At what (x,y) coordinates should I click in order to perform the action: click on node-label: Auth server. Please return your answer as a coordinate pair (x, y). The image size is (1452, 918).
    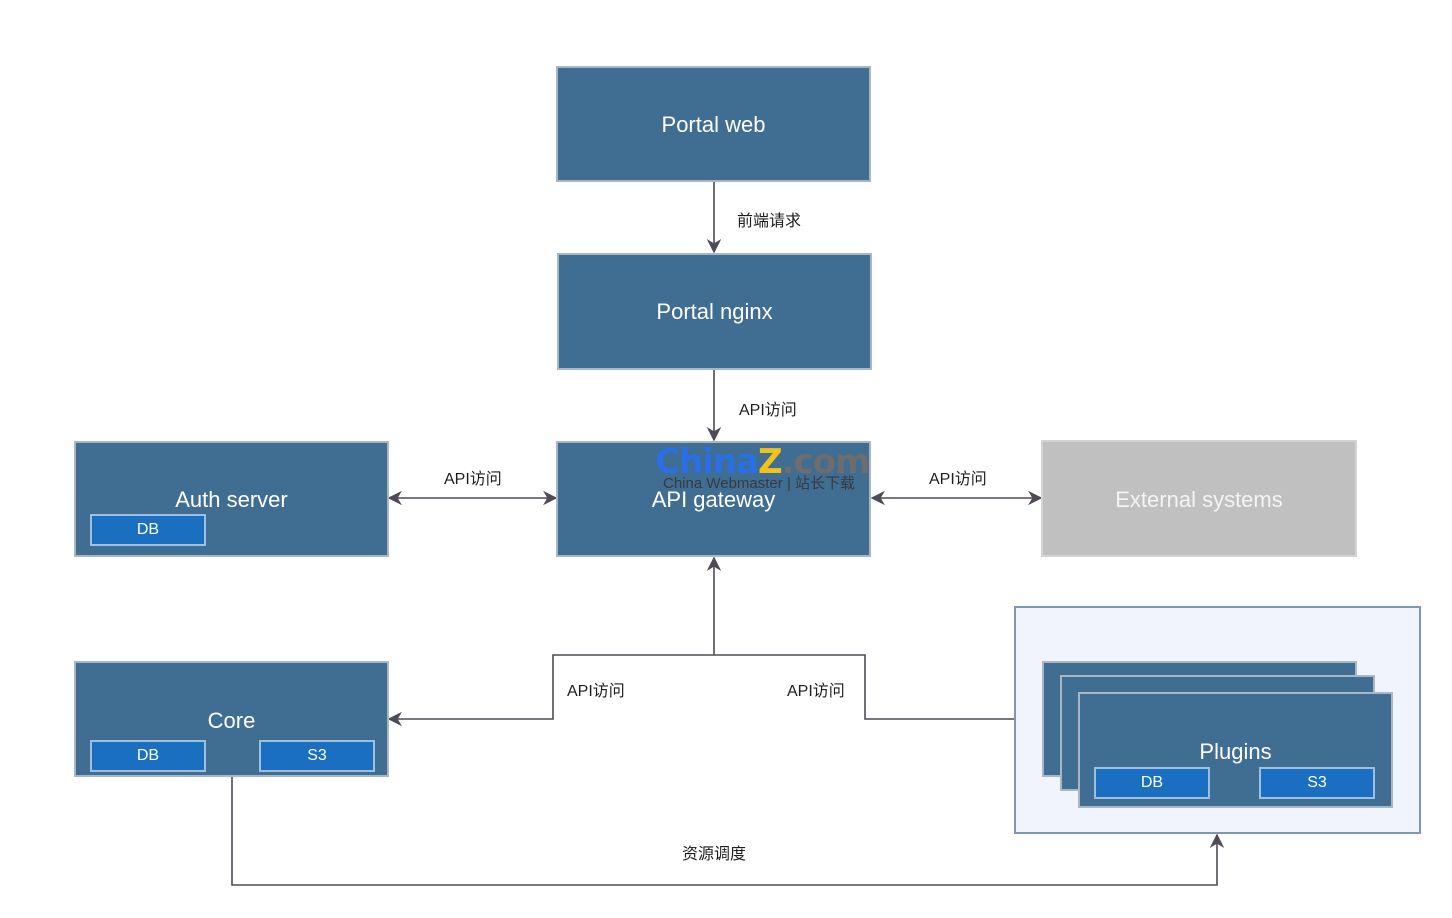
    Looking at the image, I should click on (231, 499).